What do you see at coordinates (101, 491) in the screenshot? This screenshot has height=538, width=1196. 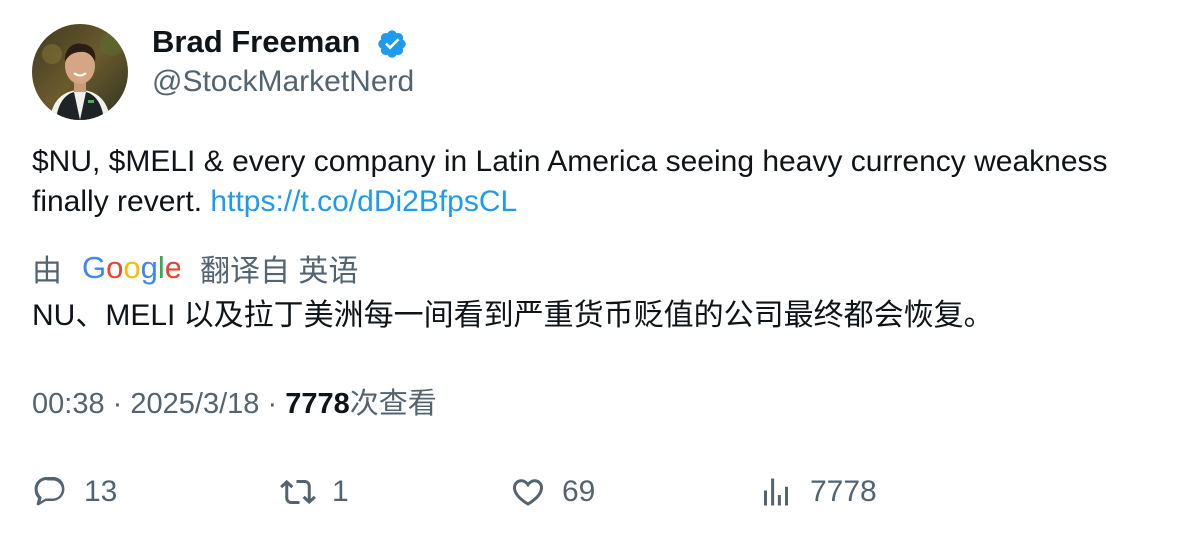 I see `reply-count: 13` at bounding box center [101, 491].